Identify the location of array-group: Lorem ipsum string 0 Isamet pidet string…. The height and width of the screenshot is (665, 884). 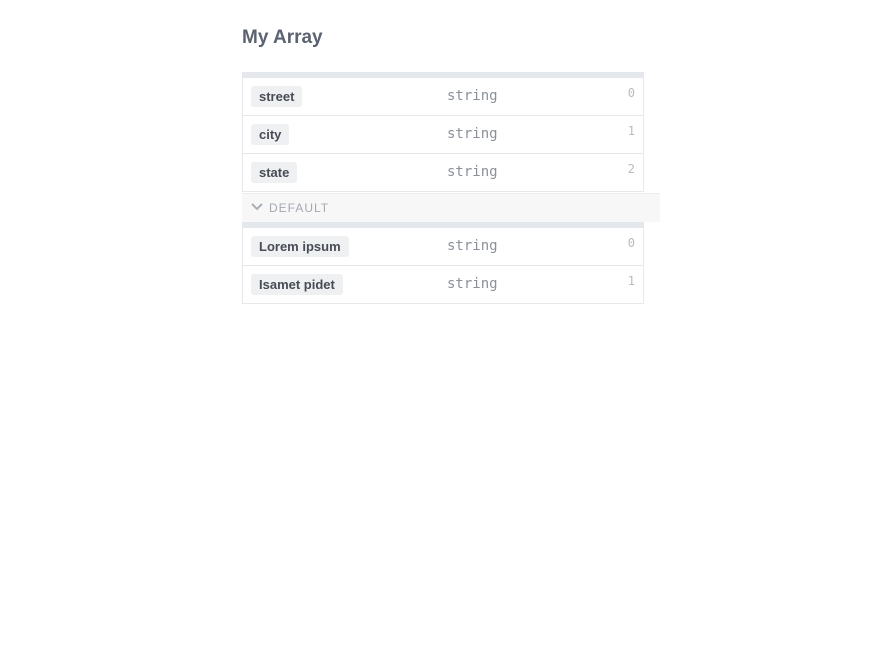
(443, 263).